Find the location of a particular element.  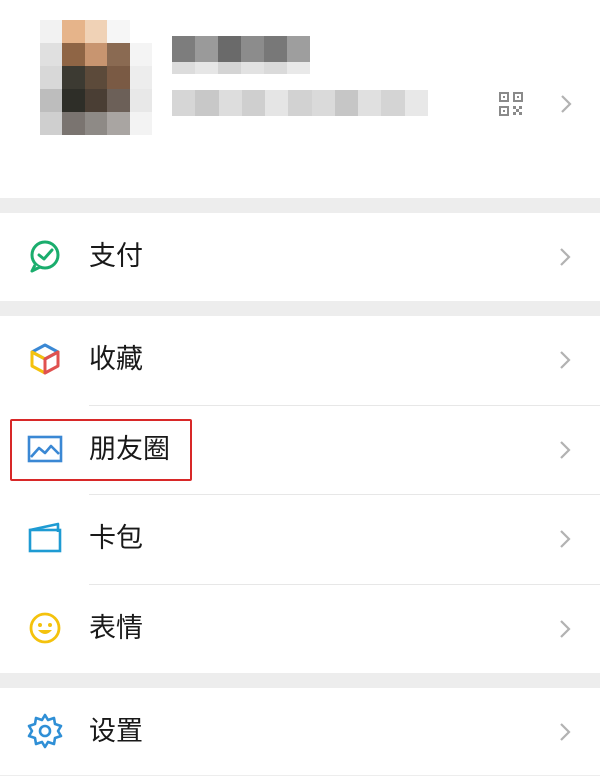

nickname-blurred-shadow is located at coordinates (241, 68).